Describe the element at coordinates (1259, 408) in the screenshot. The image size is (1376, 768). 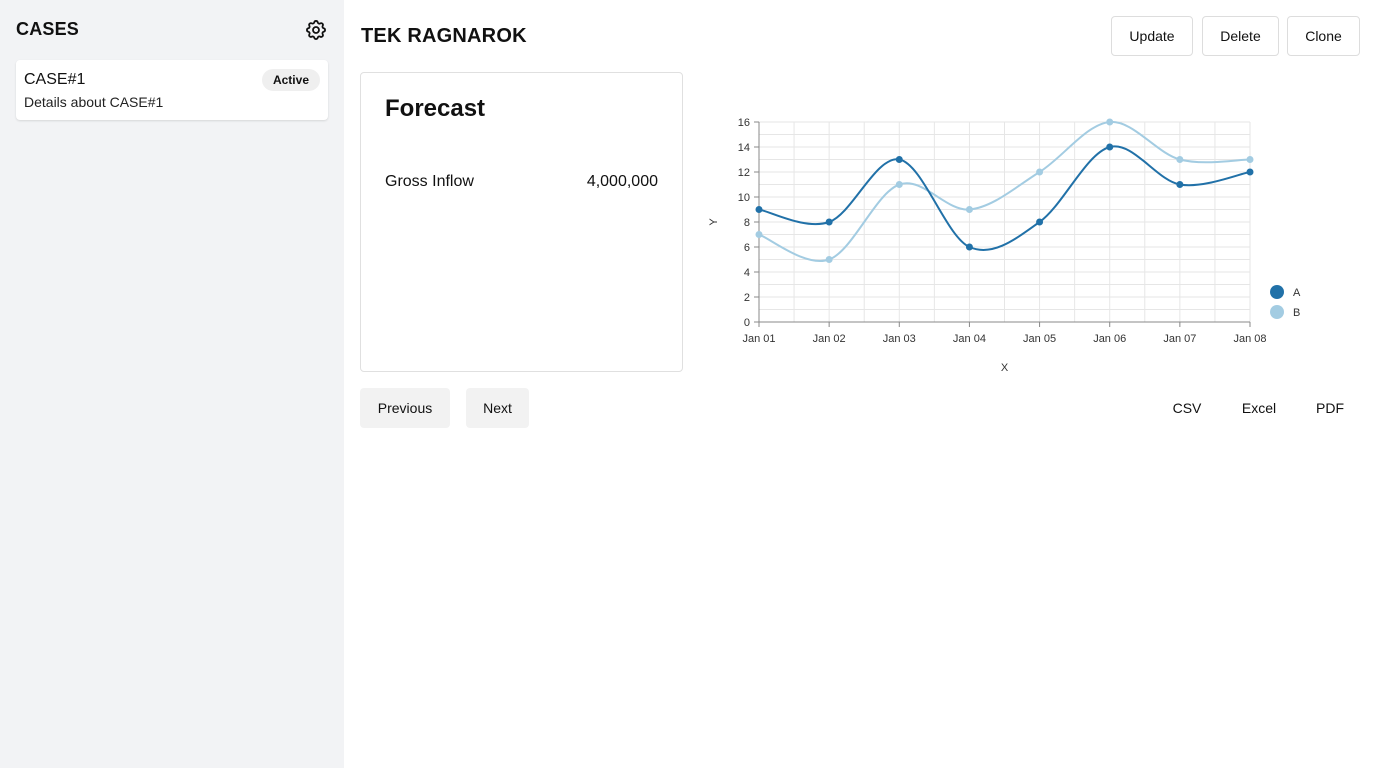
I see `excel-button: Excel` at that location.